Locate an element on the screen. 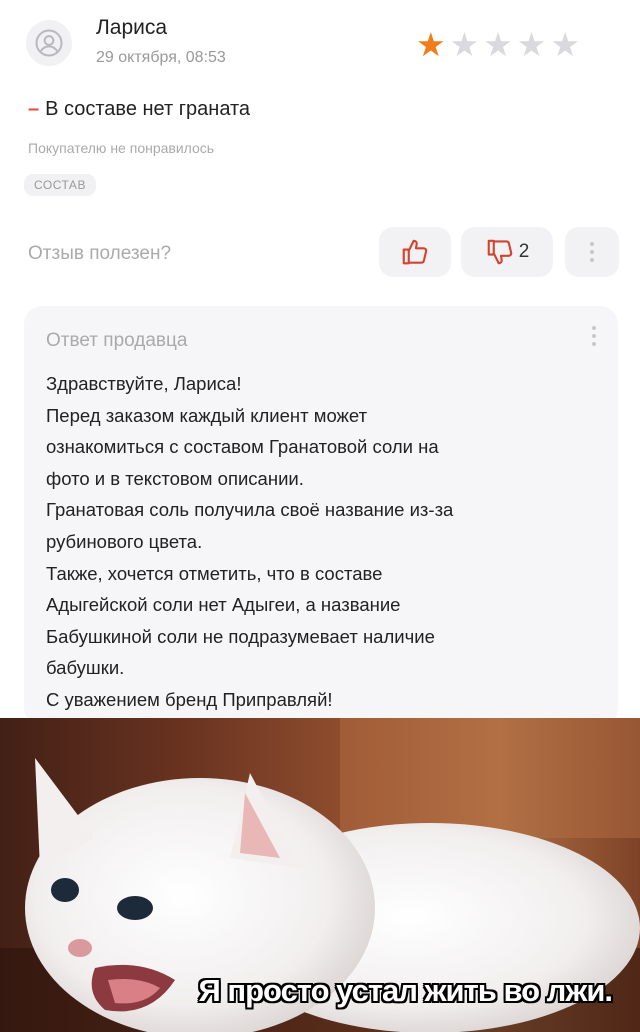  reply-line: бабушки. is located at coordinates (85, 668).